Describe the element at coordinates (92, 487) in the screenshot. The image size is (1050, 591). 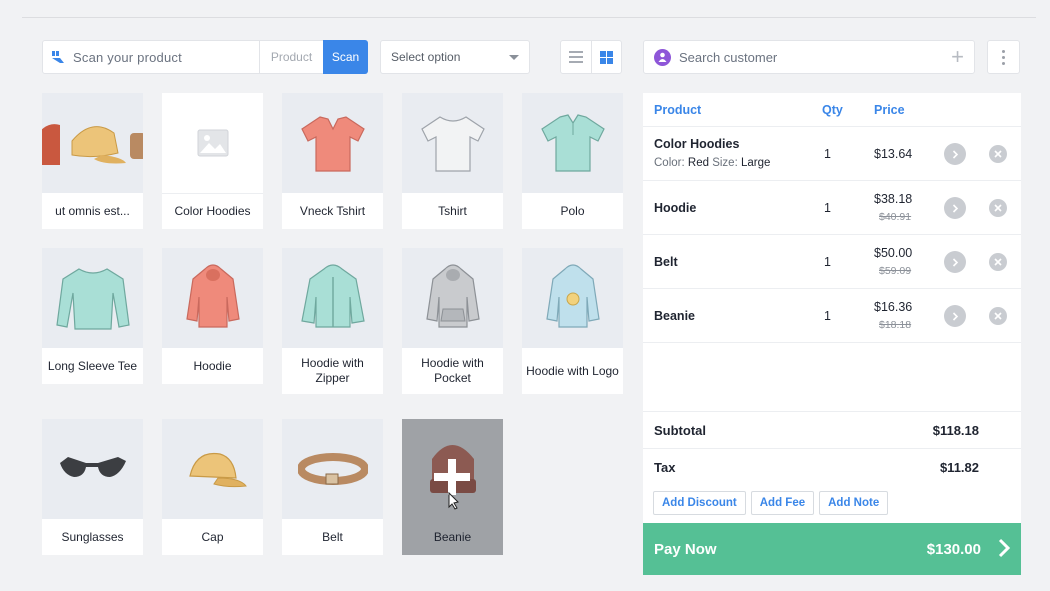
I see `product-tile: Sunglasses` at that location.